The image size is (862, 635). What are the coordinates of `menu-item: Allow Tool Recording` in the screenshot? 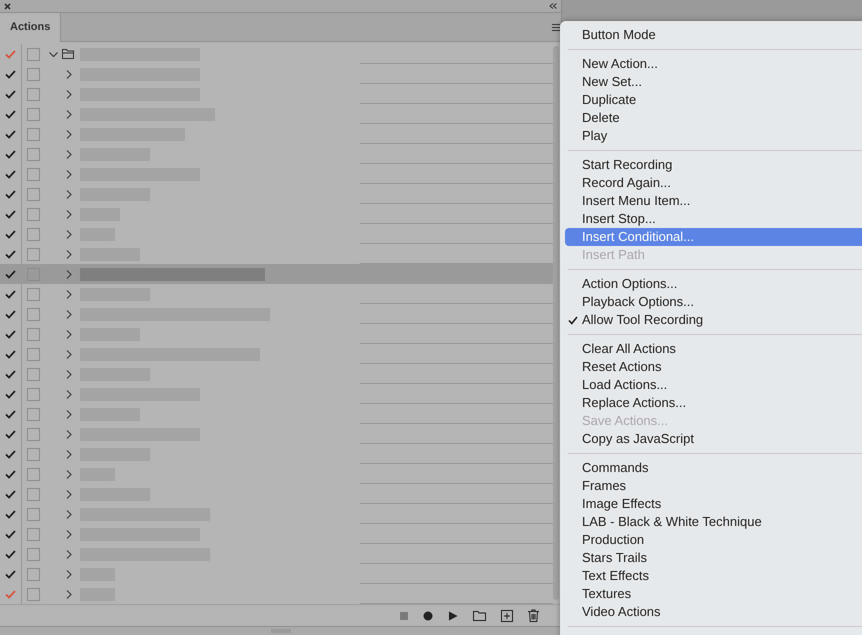 It's located at (713, 320).